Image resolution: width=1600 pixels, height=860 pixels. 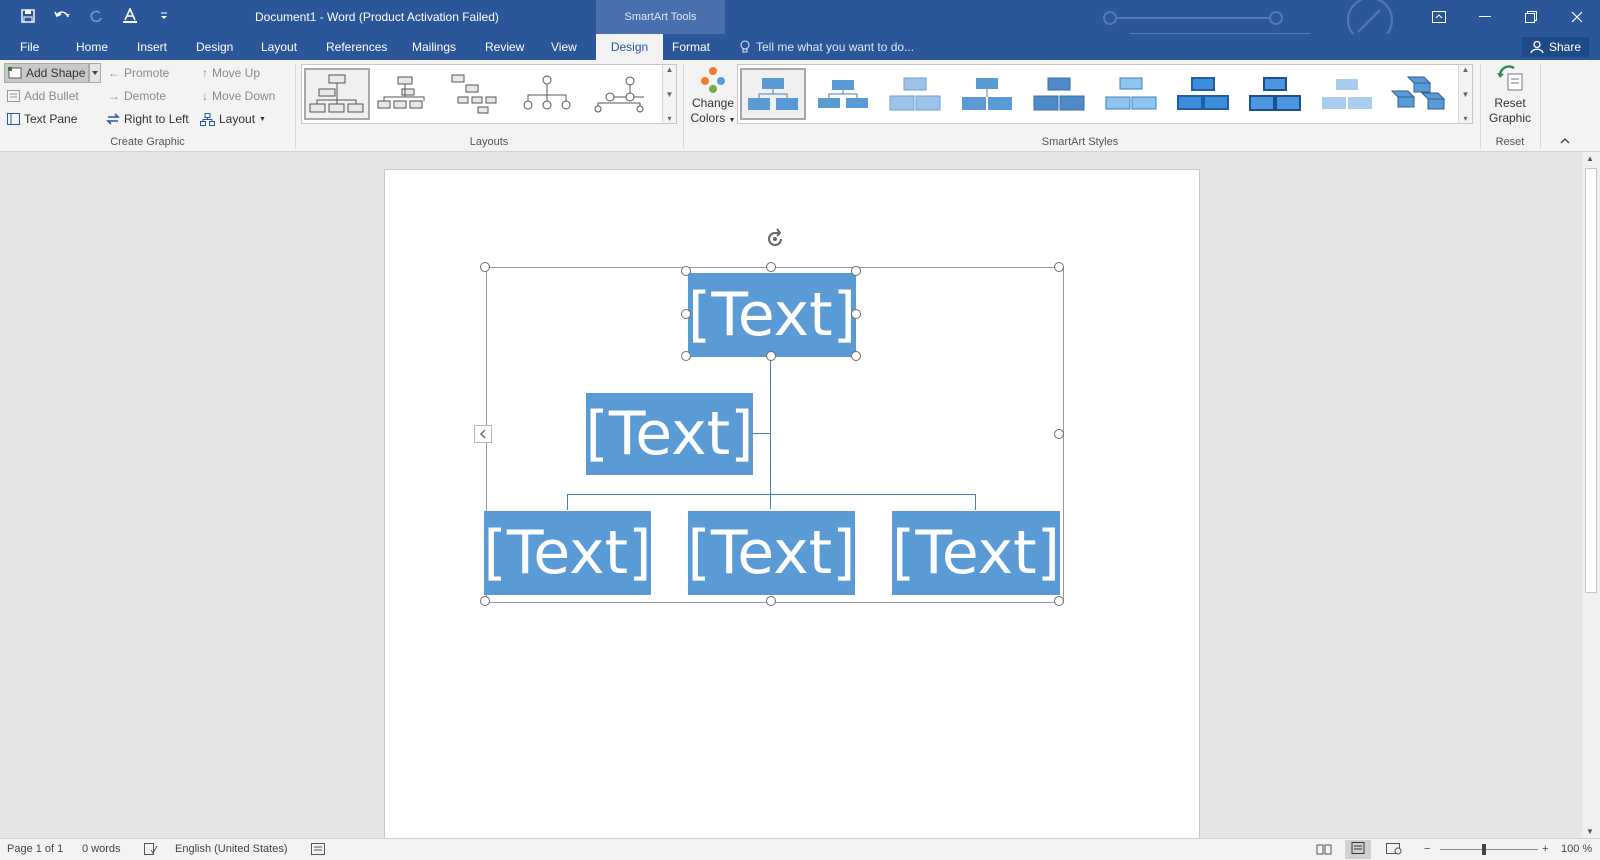 I want to click on styles-gallery-scroll: ▲ ▼ ▾, so click(x=1465, y=94).